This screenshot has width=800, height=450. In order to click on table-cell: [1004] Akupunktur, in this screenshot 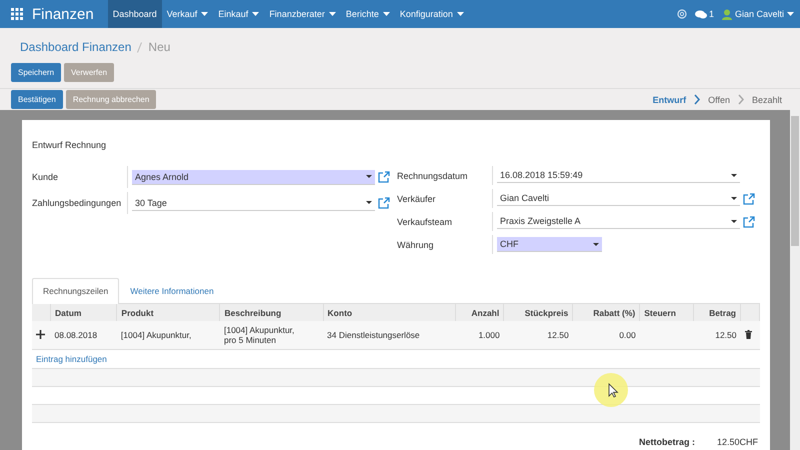, I will do `click(168, 335)`.